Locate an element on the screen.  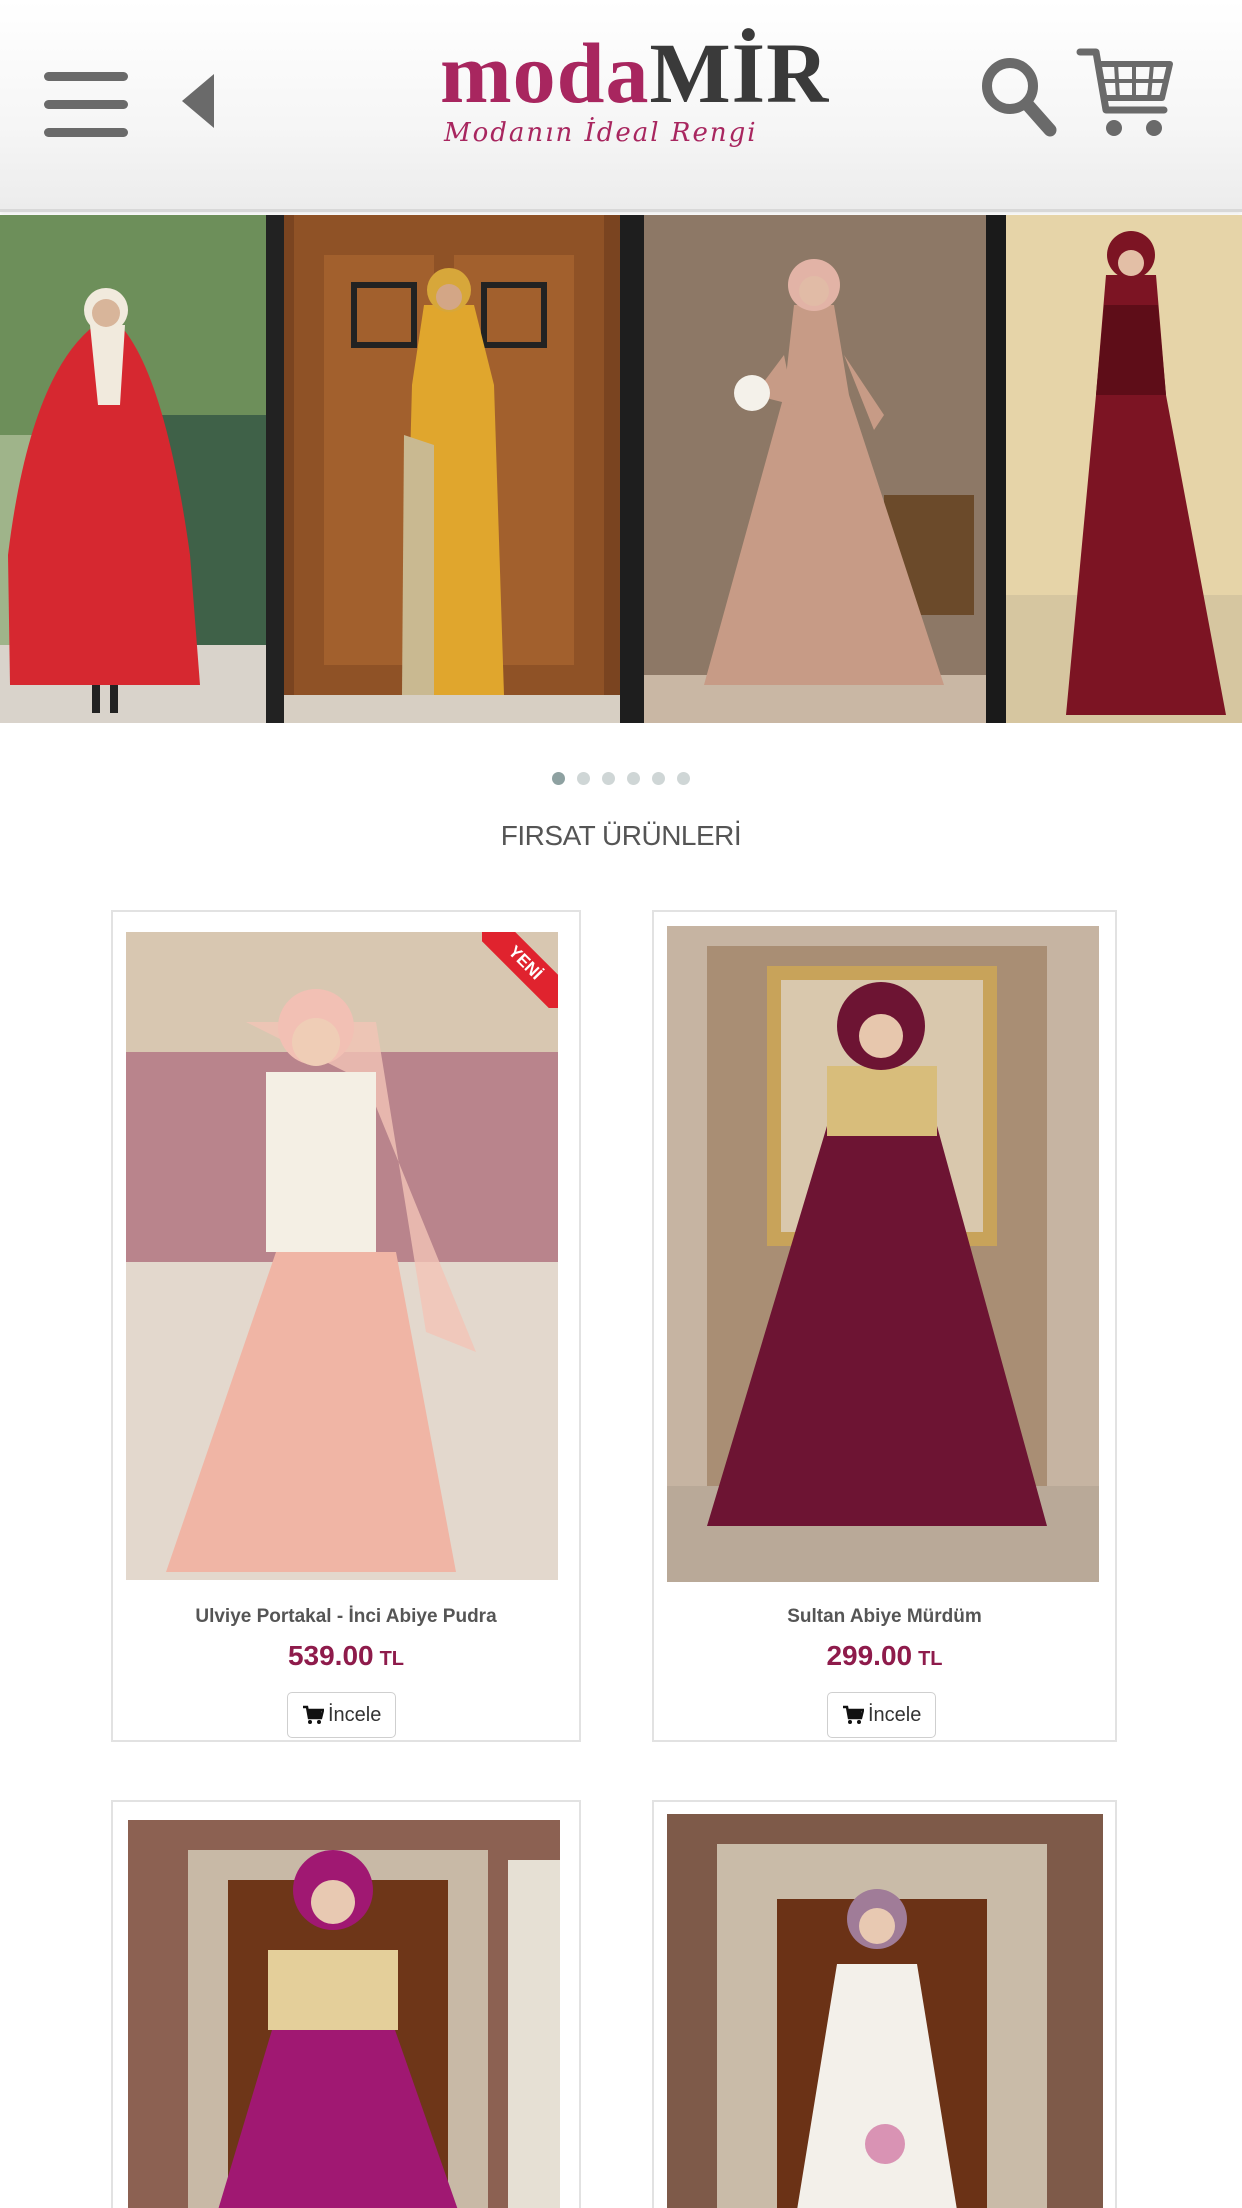
hamburger-menu-icon is located at coordinates (86, 105).